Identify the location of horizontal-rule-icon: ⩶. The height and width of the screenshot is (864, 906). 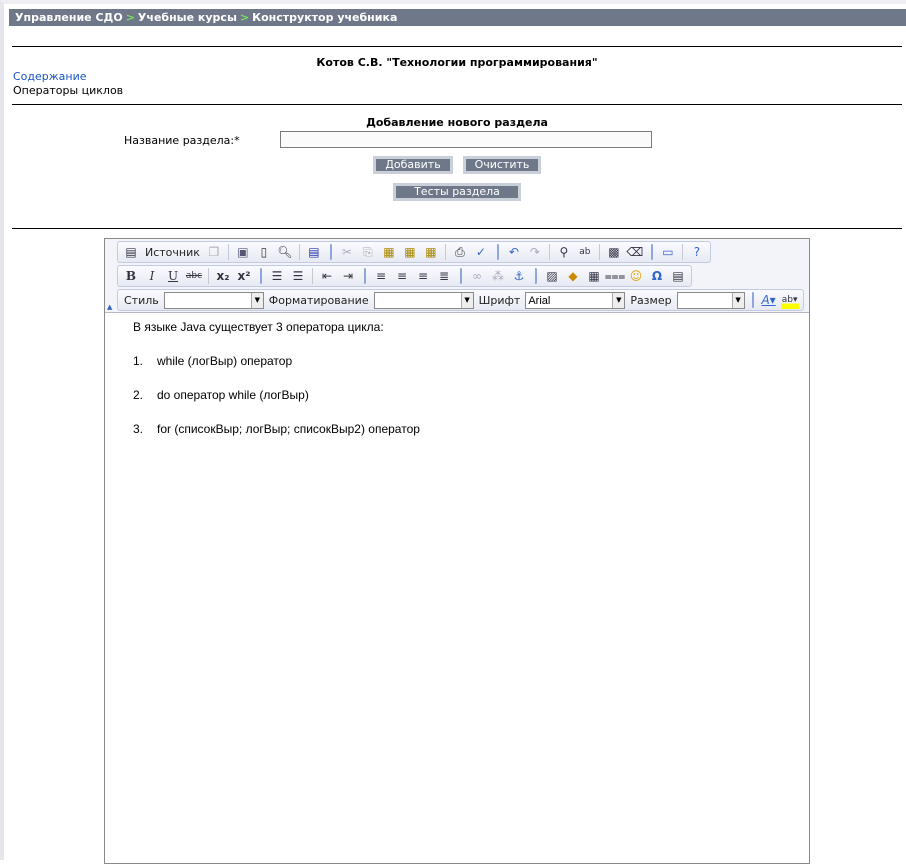
(615, 276).